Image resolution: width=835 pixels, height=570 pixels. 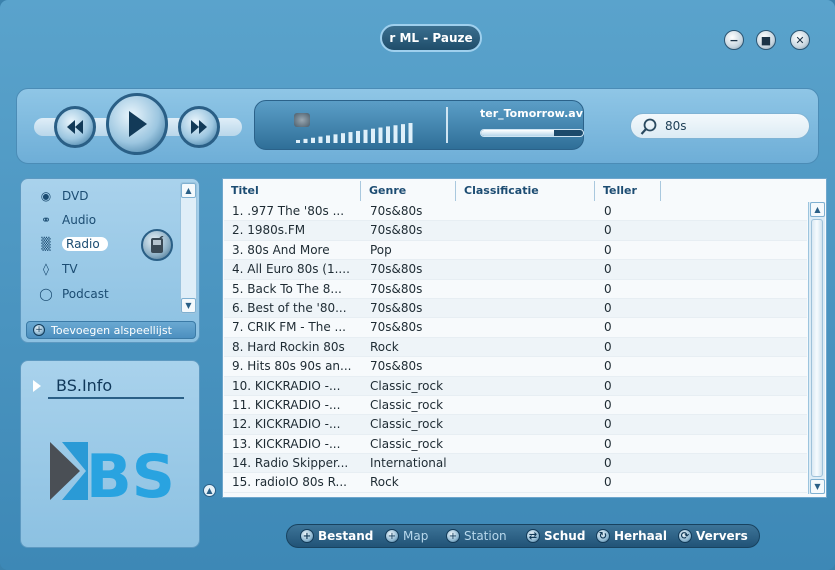 I want to click on add-playlist-button: + Toevoegen alspeellijst, so click(x=111, y=330).